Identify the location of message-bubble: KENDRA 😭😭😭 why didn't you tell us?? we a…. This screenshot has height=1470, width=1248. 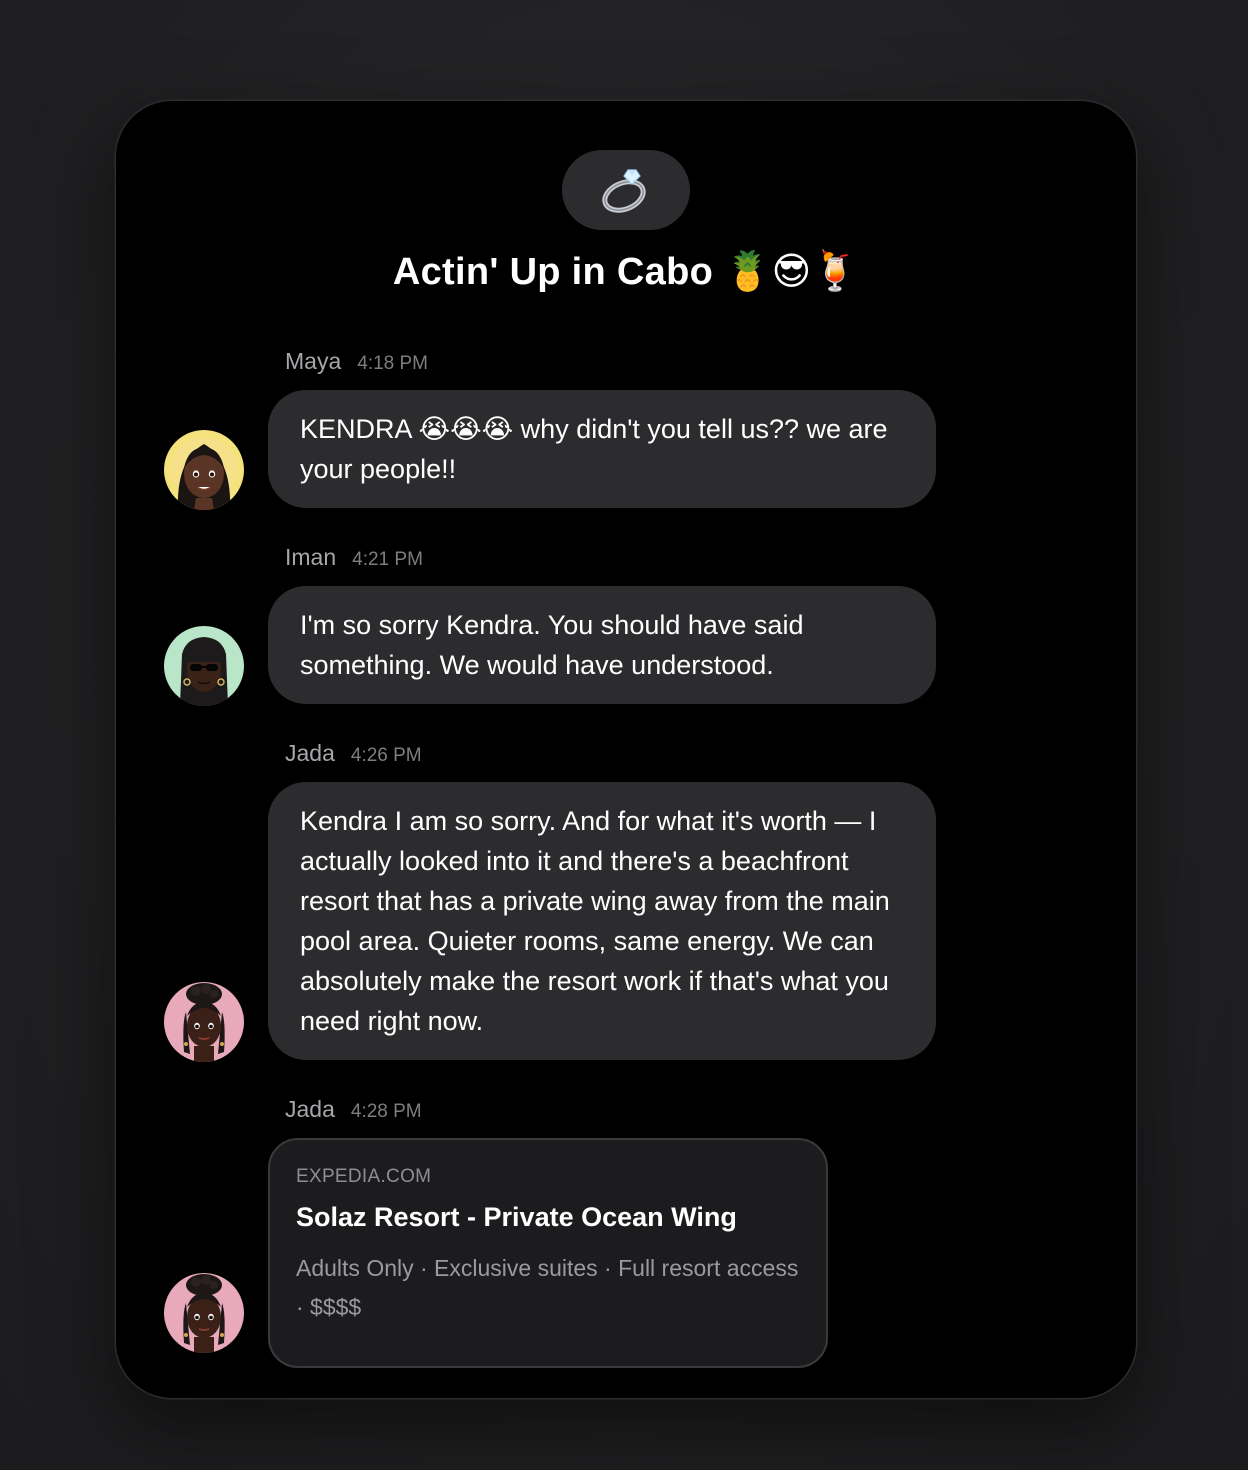
(602, 449).